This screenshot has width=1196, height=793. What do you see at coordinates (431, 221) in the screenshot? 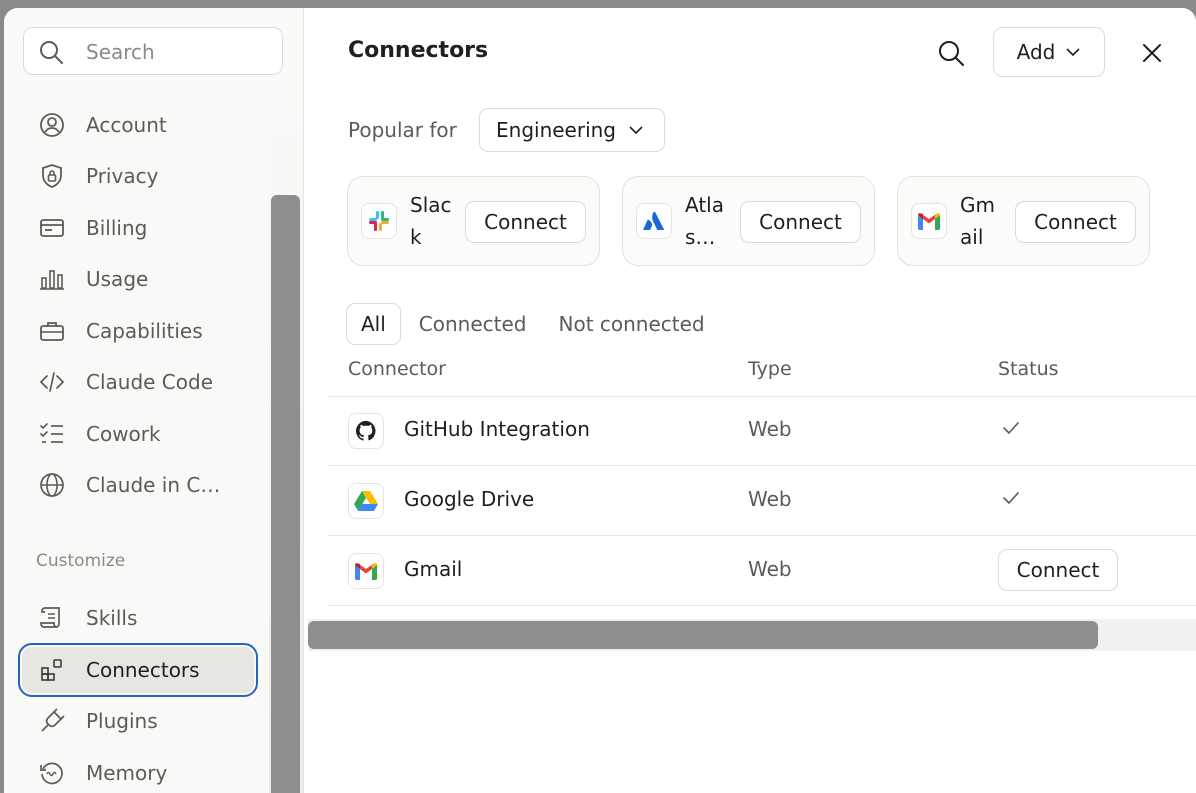
I see `popular-card-name: Slack` at bounding box center [431, 221].